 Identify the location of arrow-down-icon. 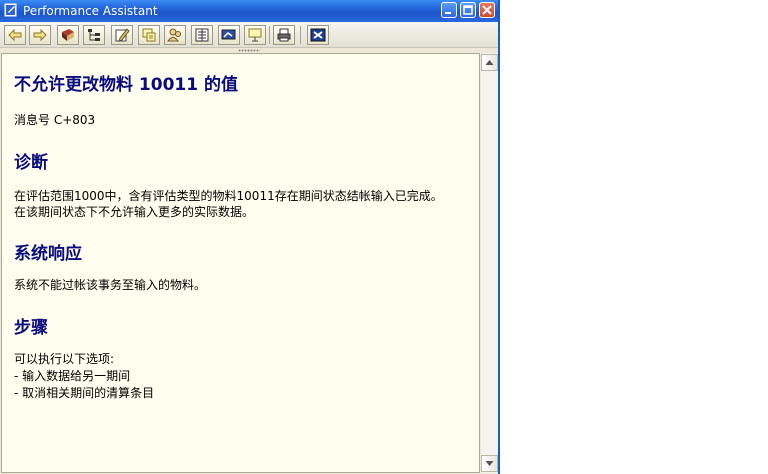
(489, 463).